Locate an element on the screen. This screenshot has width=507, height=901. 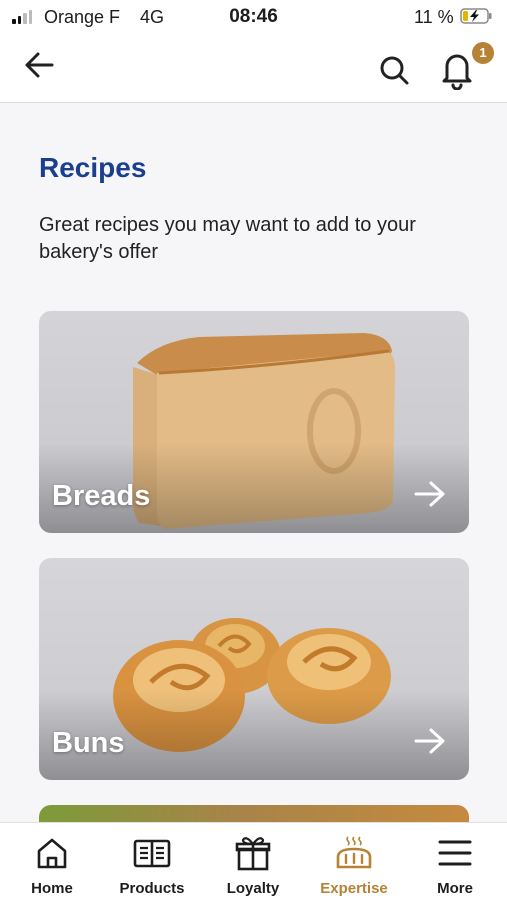
battery-charging-icon is located at coordinates (476, 16).